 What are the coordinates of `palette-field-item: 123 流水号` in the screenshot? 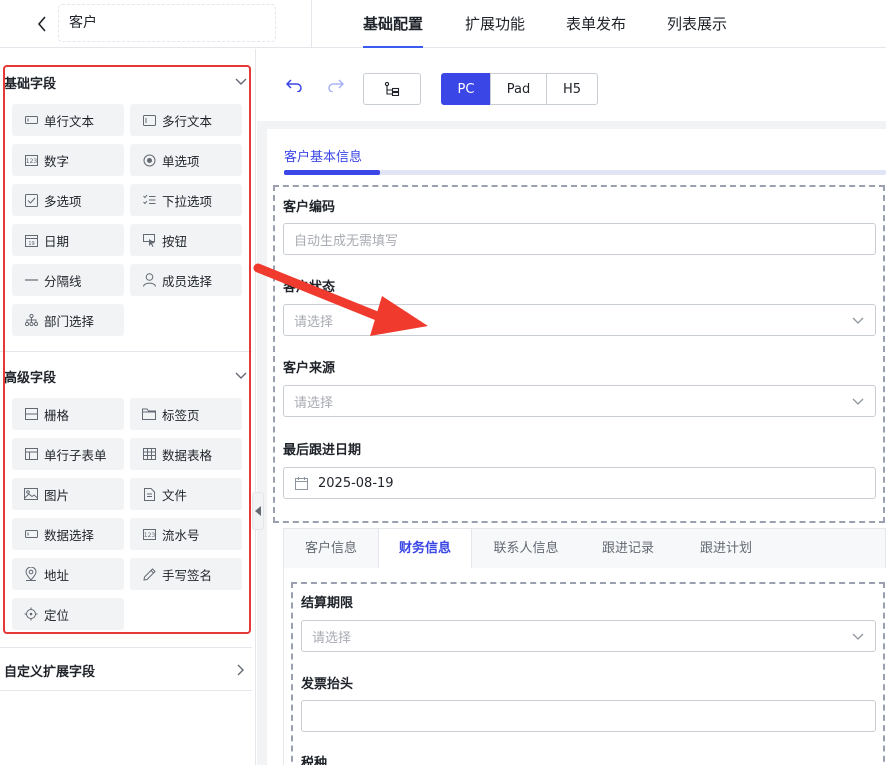 It's located at (186, 534).